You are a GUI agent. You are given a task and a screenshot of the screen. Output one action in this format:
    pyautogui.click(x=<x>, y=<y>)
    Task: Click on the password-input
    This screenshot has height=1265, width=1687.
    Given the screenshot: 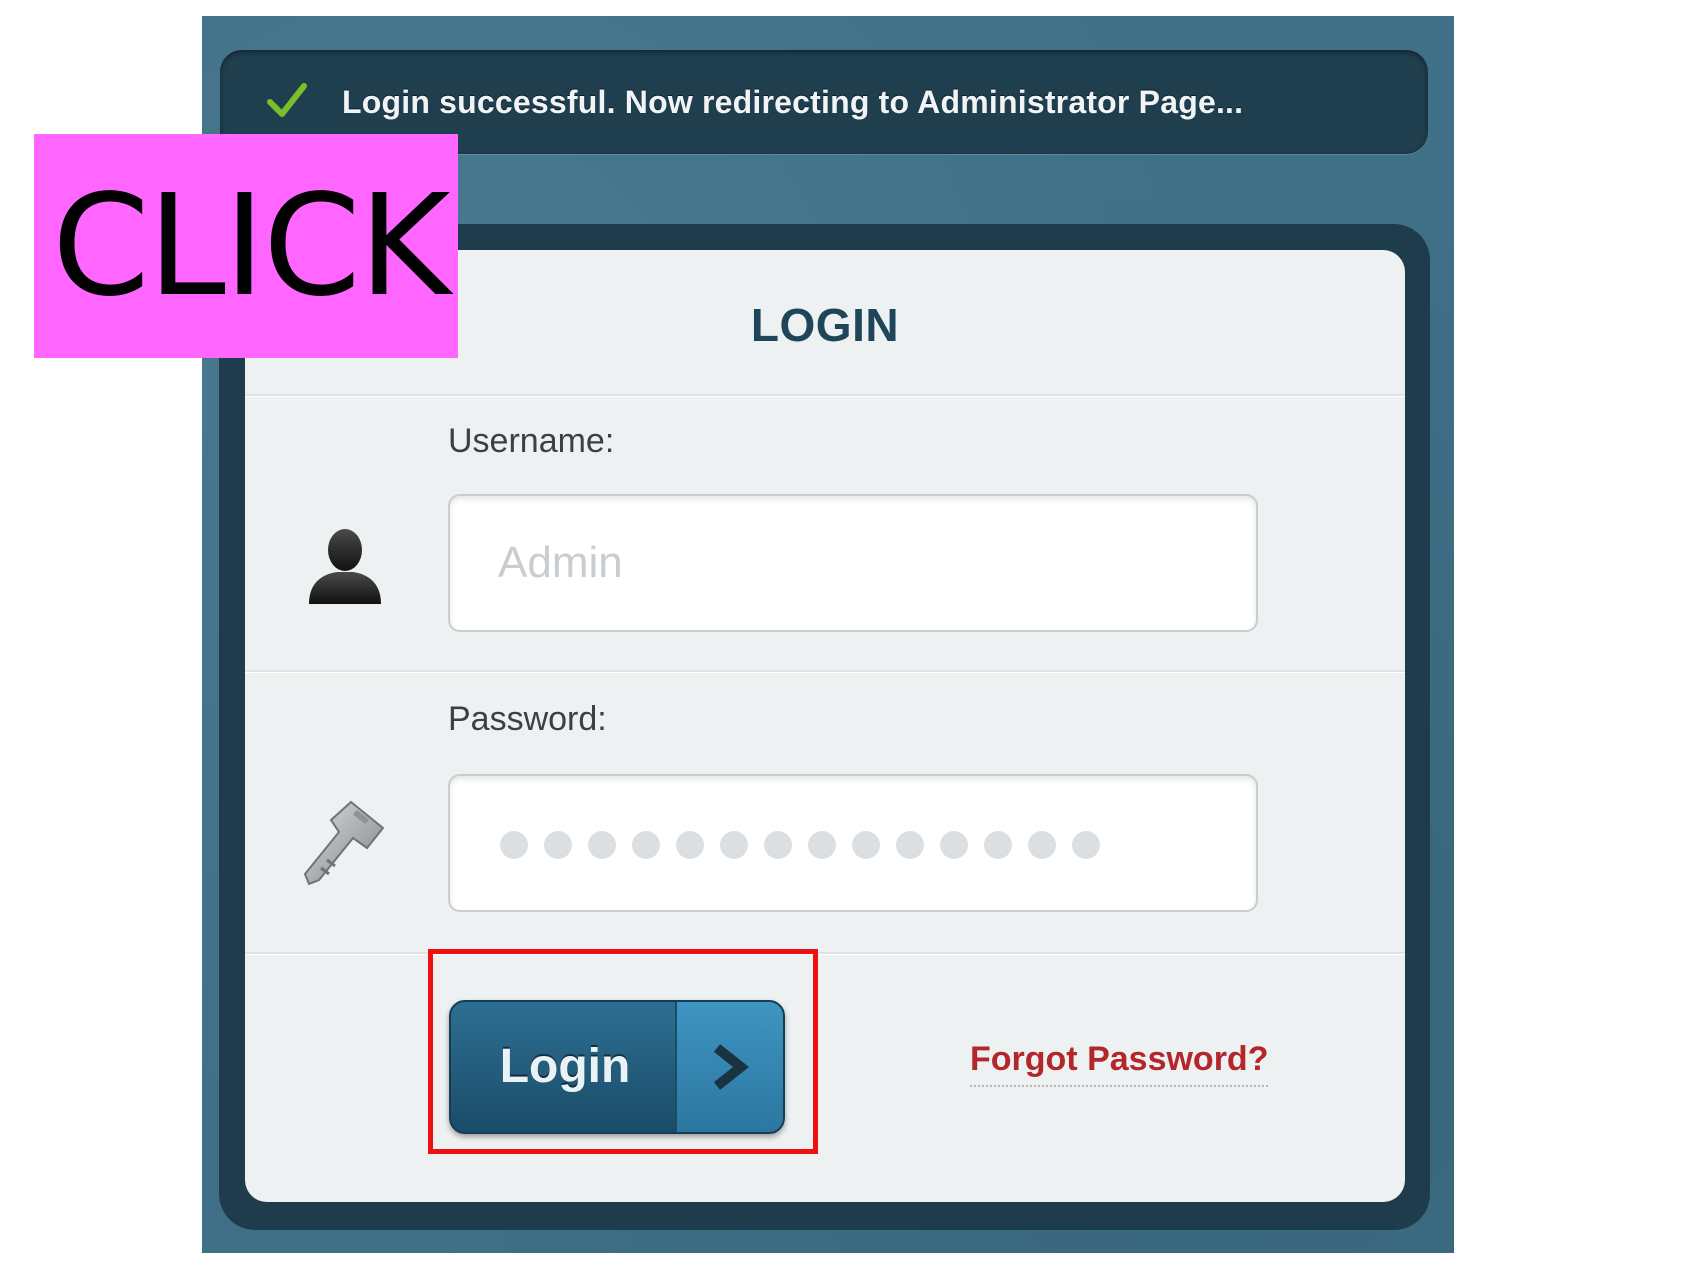 What is the action you would take?
    pyautogui.click(x=853, y=843)
    